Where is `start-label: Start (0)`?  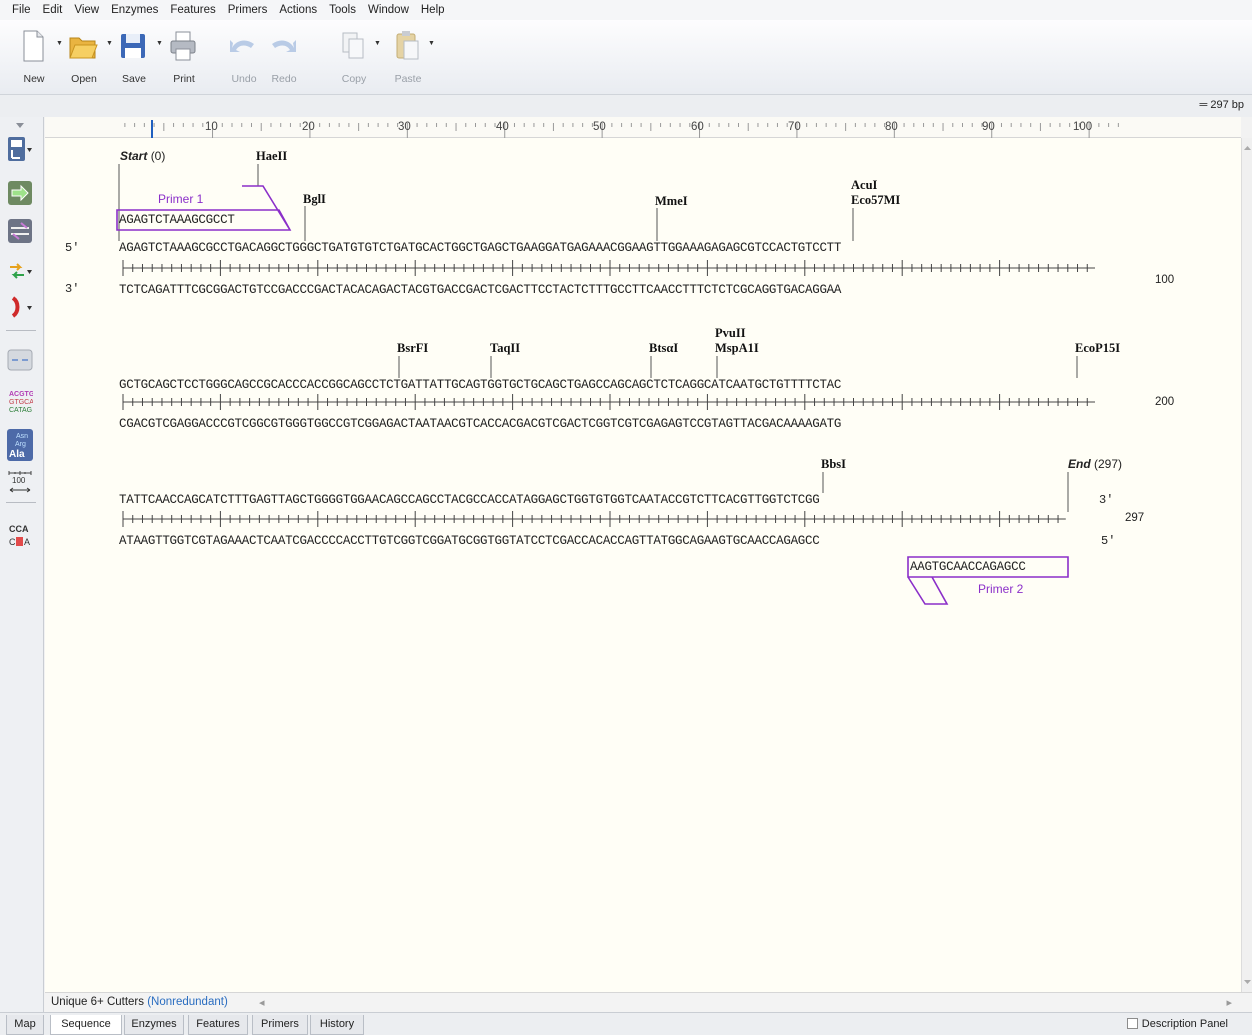
start-label: Start (0) is located at coordinates (142, 156).